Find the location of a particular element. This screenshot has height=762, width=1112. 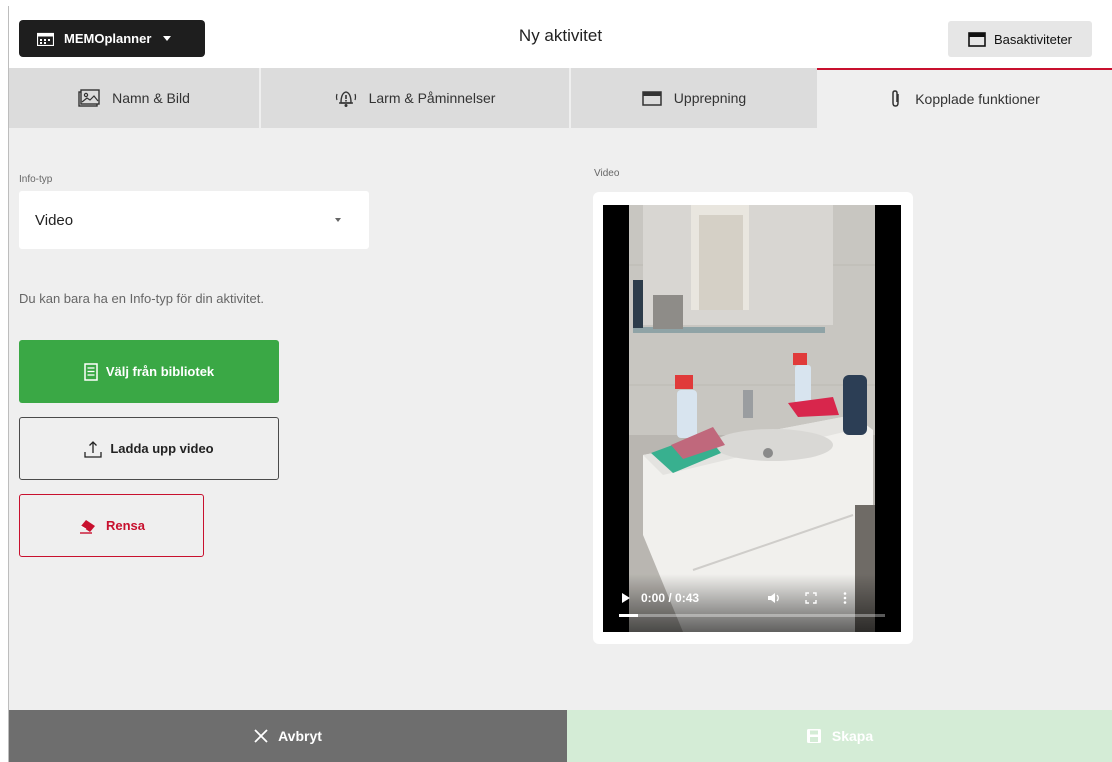

volume-icon is located at coordinates (774, 598).